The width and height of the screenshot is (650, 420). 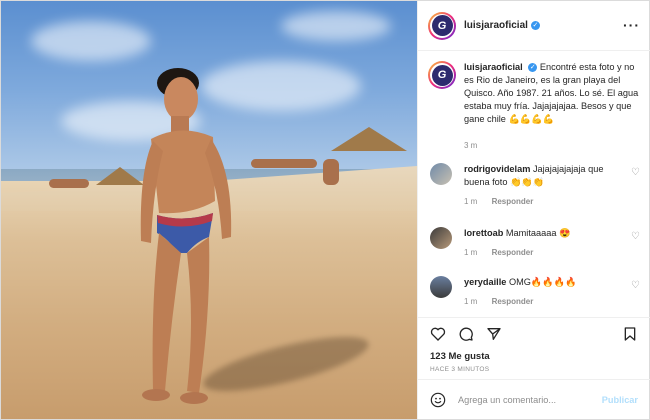 What do you see at coordinates (496, 25) in the screenshot?
I see `username-link: luisjaraoficial` at bounding box center [496, 25].